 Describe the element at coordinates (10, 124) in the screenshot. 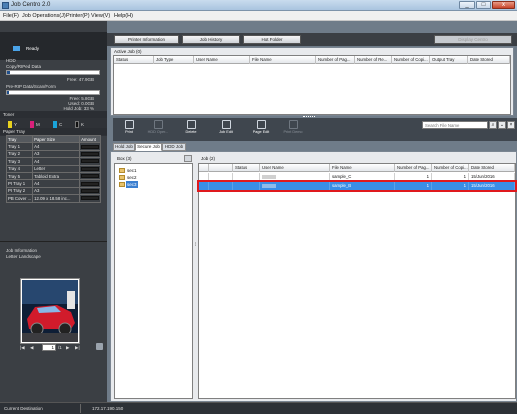

I see `toner-y-gauge` at that location.